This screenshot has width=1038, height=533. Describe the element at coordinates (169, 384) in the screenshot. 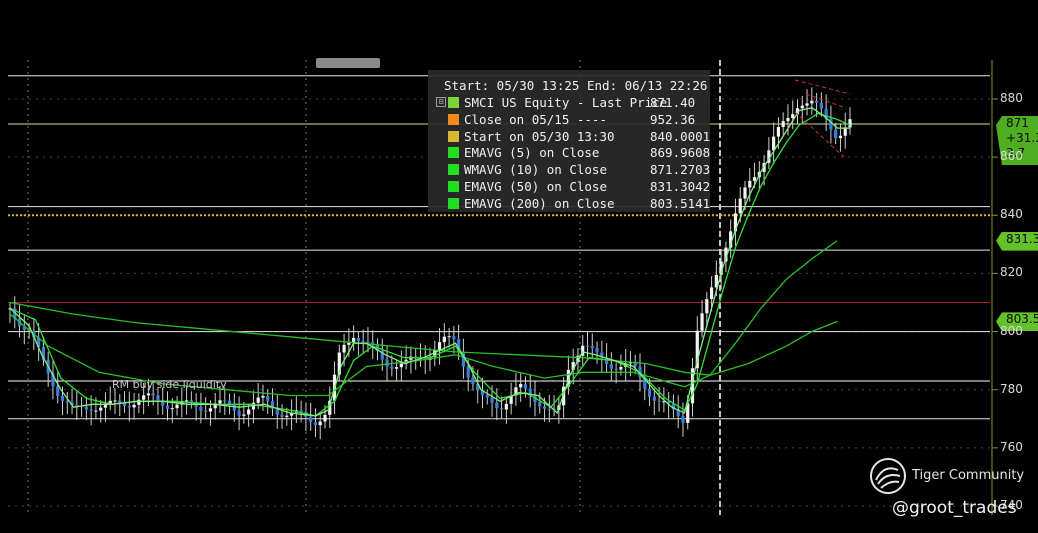

I see `buy-side-liquidity-label: RM buy side liquidity` at that location.